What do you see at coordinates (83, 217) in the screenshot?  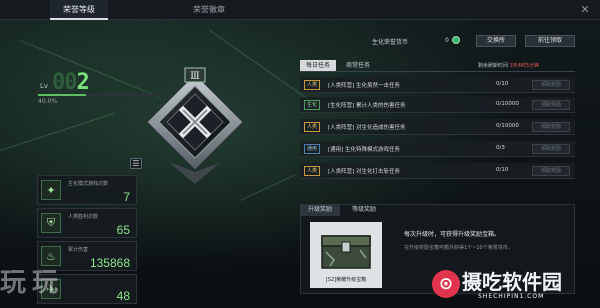 I see `stat-label: 人类胜利次数` at bounding box center [83, 217].